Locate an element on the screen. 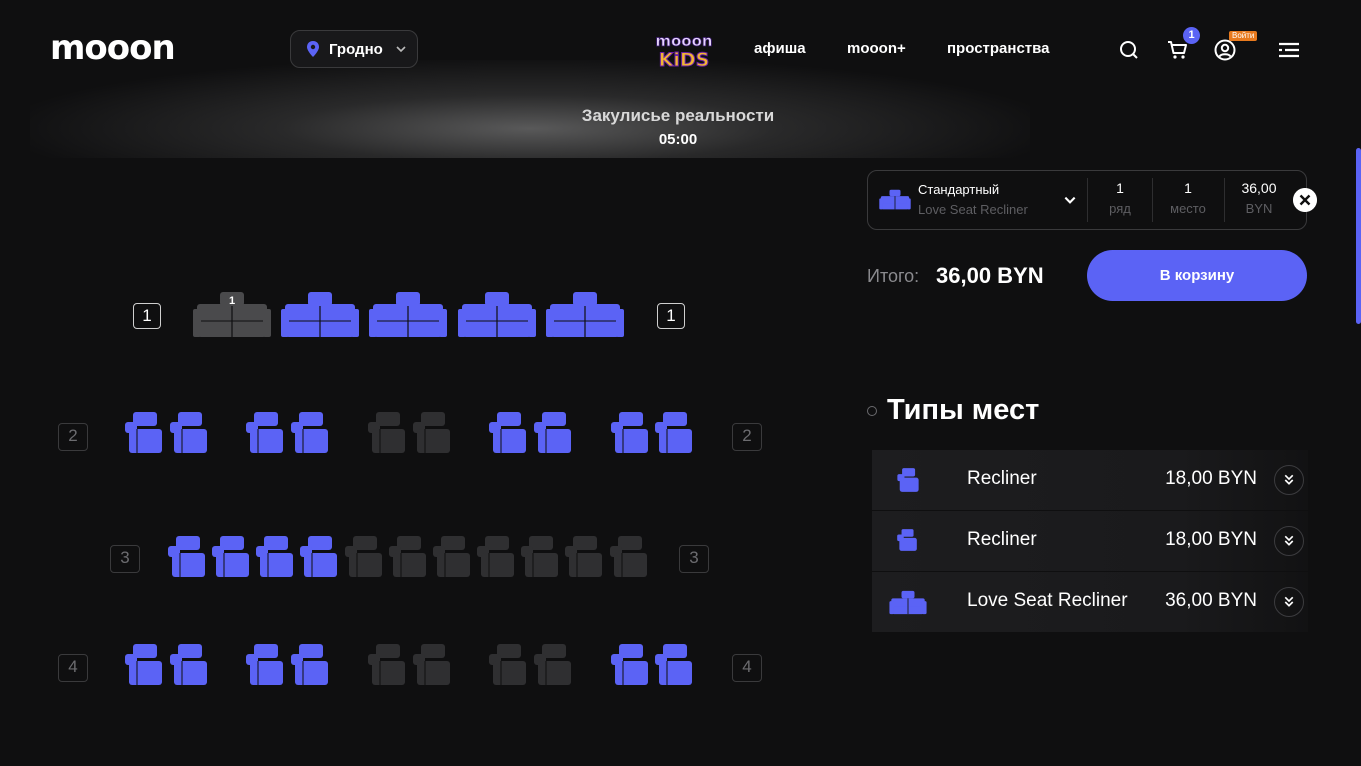 This screenshot has height=766, width=1361. city-selector: Гродно is located at coordinates (354, 49).